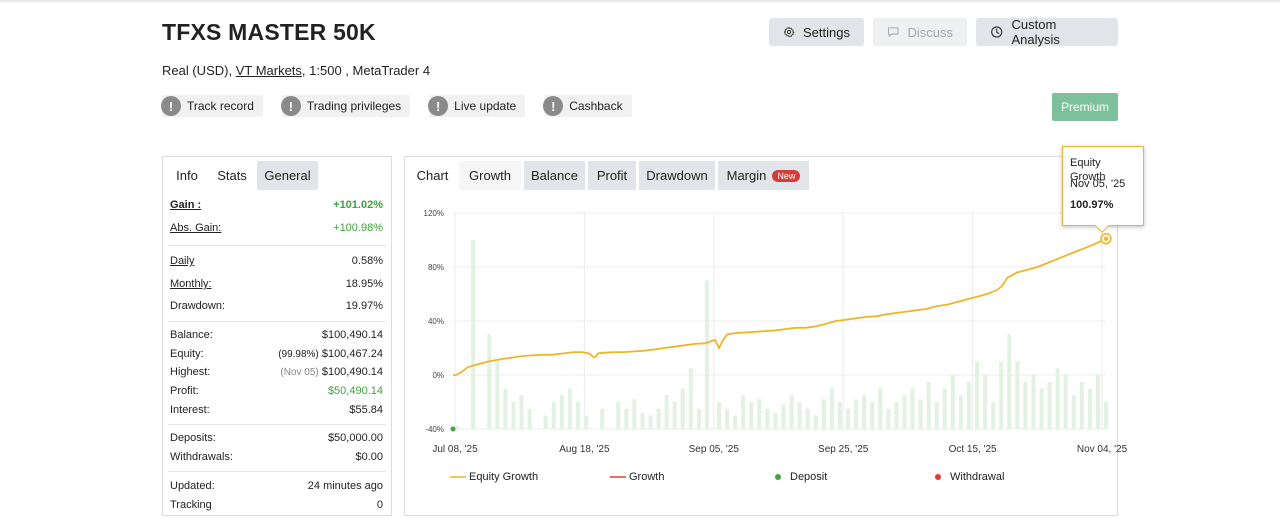 Image resolution: width=1280 pixels, height=528 pixels. I want to click on stat-tracking: Tracking 0, so click(276, 505).